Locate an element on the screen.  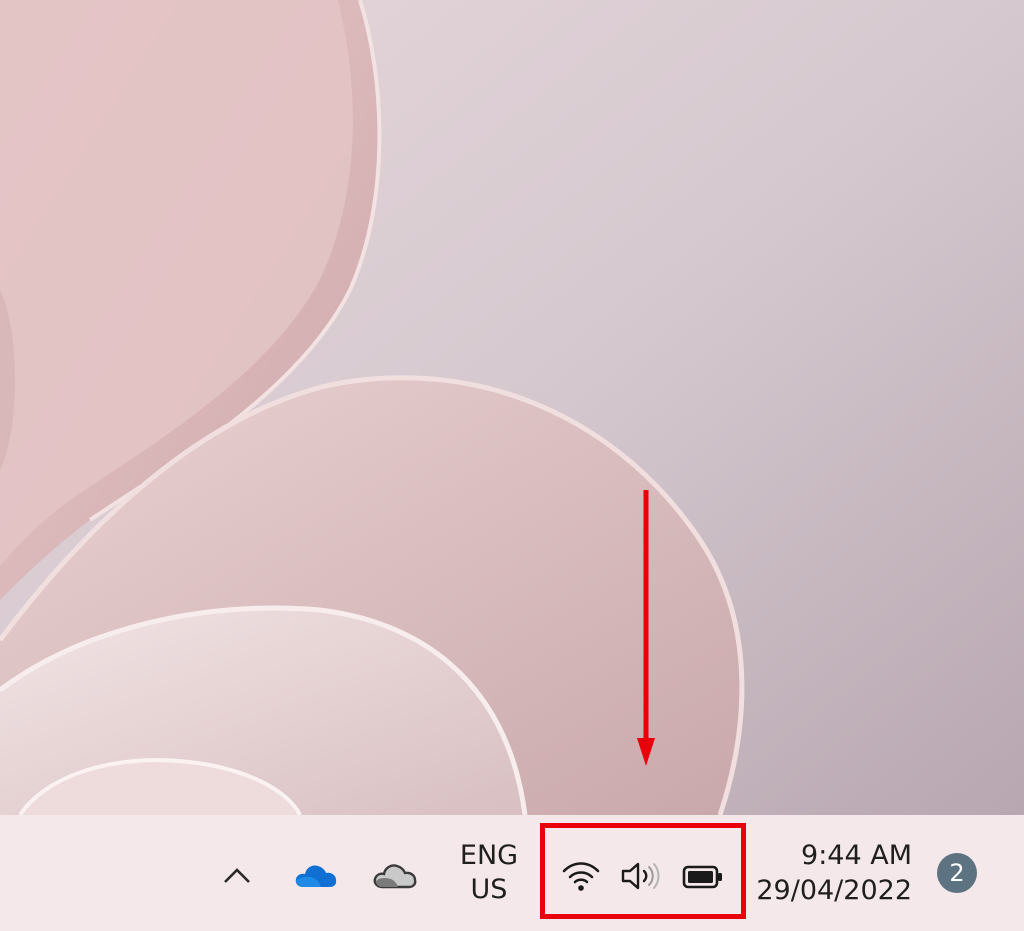
onedrive-cloud-icon is located at coordinates (316, 876).